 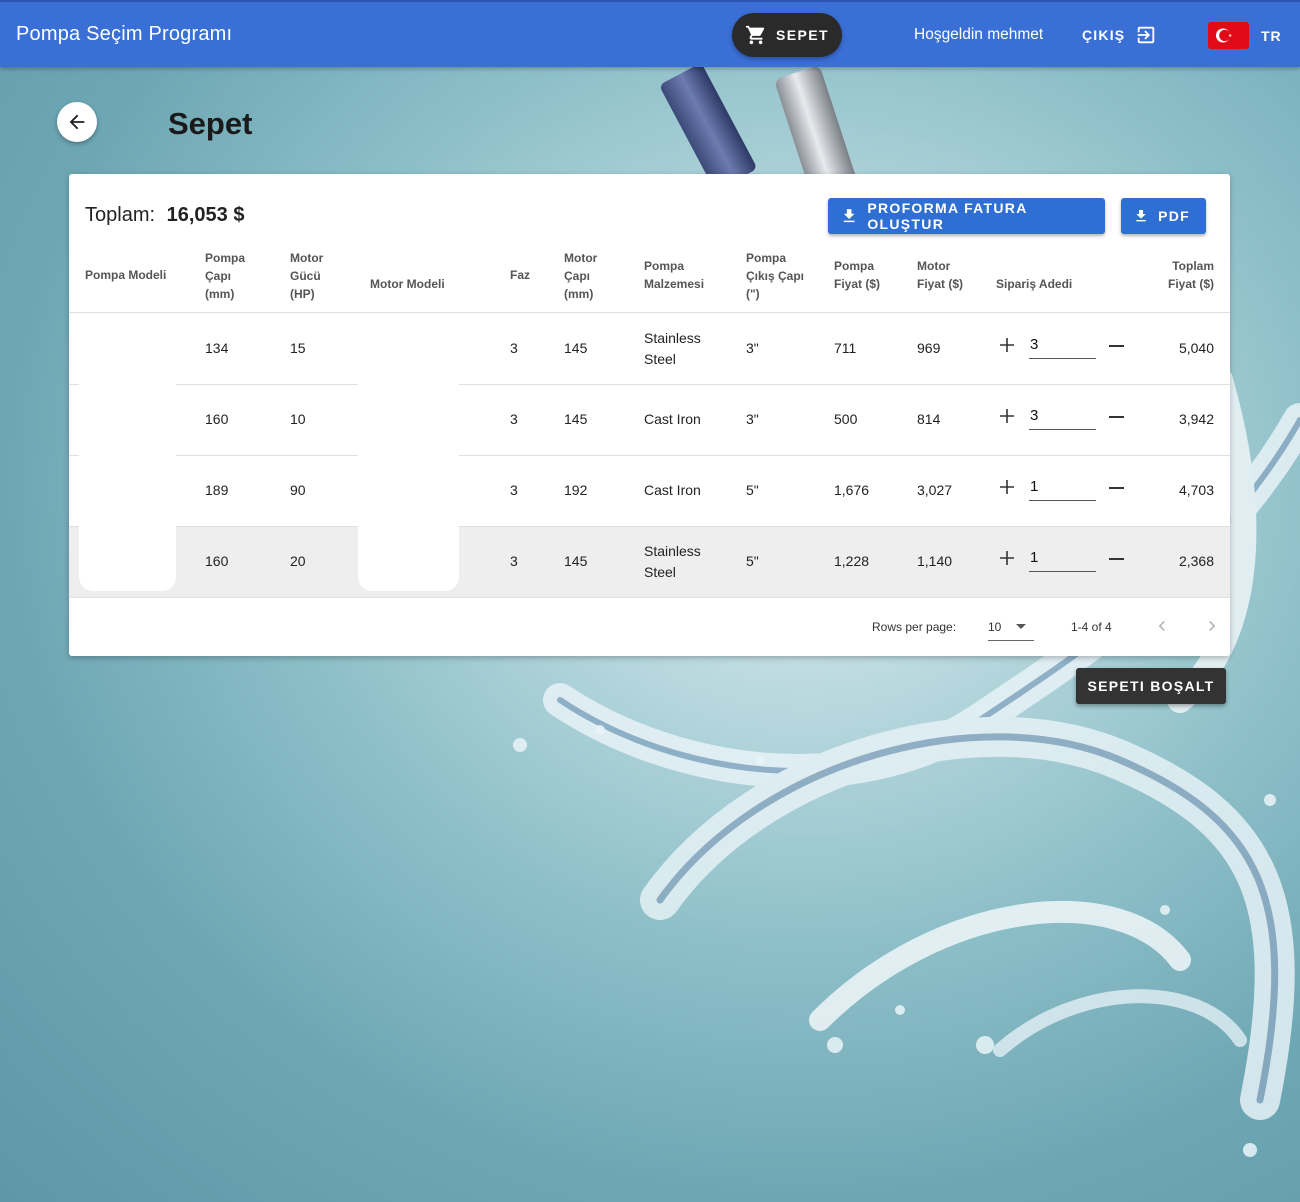 What do you see at coordinates (802, 35) in the screenshot?
I see `cart-button-label: SEPET` at bounding box center [802, 35].